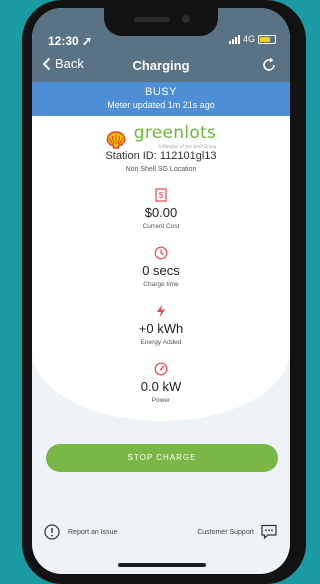 The width and height of the screenshot is (320, 584). I want to click on metric-power: 0.0 kW Power, so click(161, 383).